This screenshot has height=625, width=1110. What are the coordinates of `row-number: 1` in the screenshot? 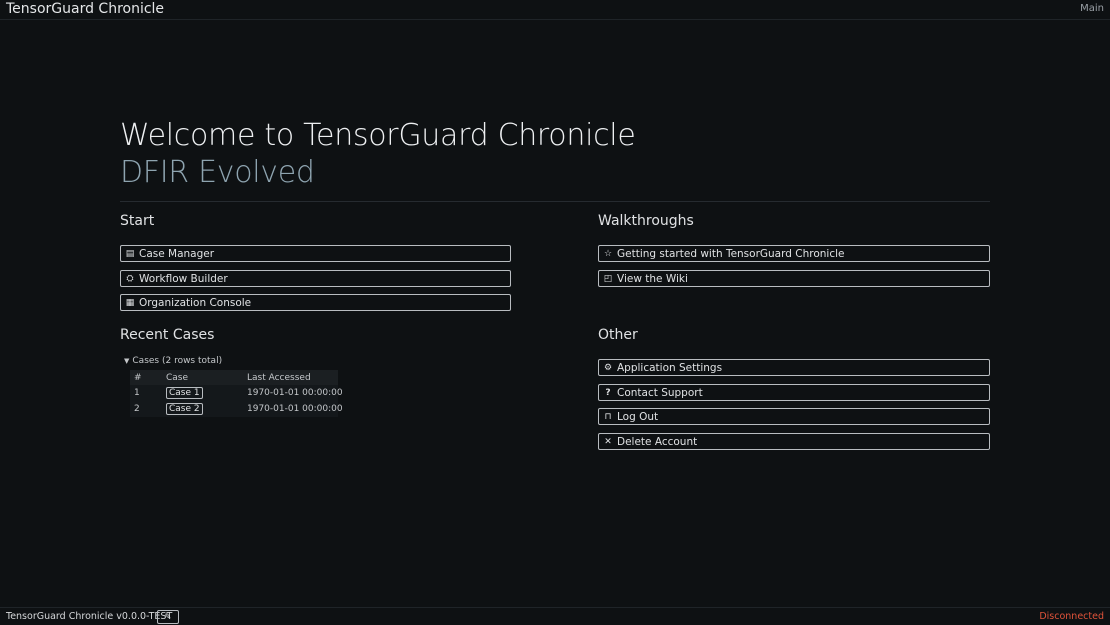 It's located at (137, 393).